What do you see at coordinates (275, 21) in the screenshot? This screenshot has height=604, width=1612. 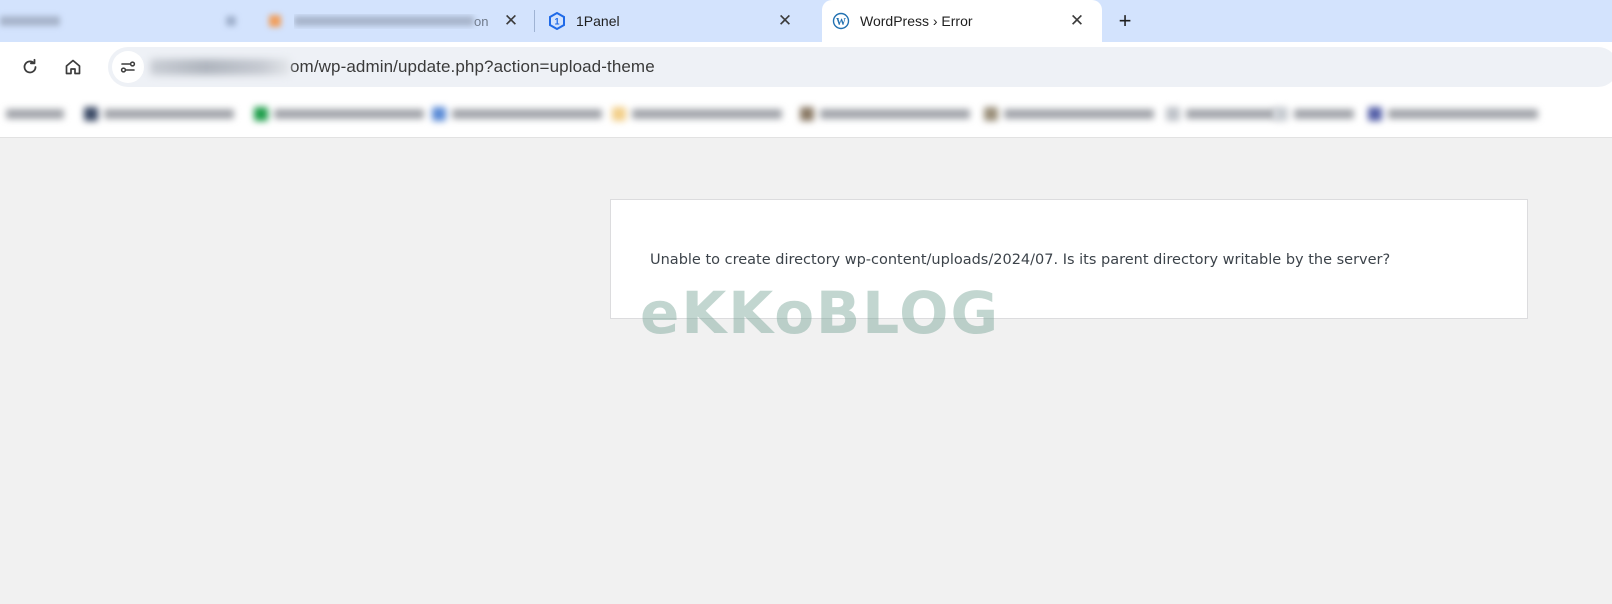 I see `tab-blurred-favicon` at bounding box center [275, 21].